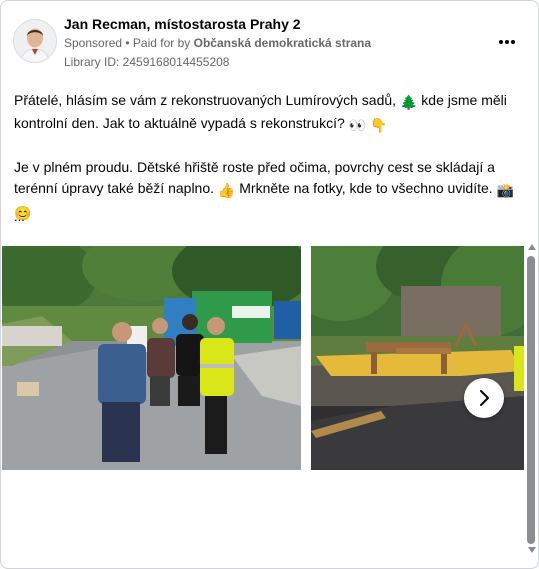 This screenshot has height=569, width=539. Describe the element at coordinates (501, 42) in the screenshot. I see `more-horizontal-icon` at that location.